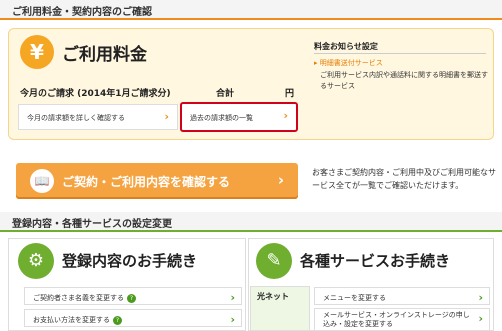 The height and width of the screenshot is (331, 502). What do you see at coordinates (146, 182) in the screenshot?
I see `button-label: ご契約・ご利用内容を確認する` at bounding box center [146, 182].